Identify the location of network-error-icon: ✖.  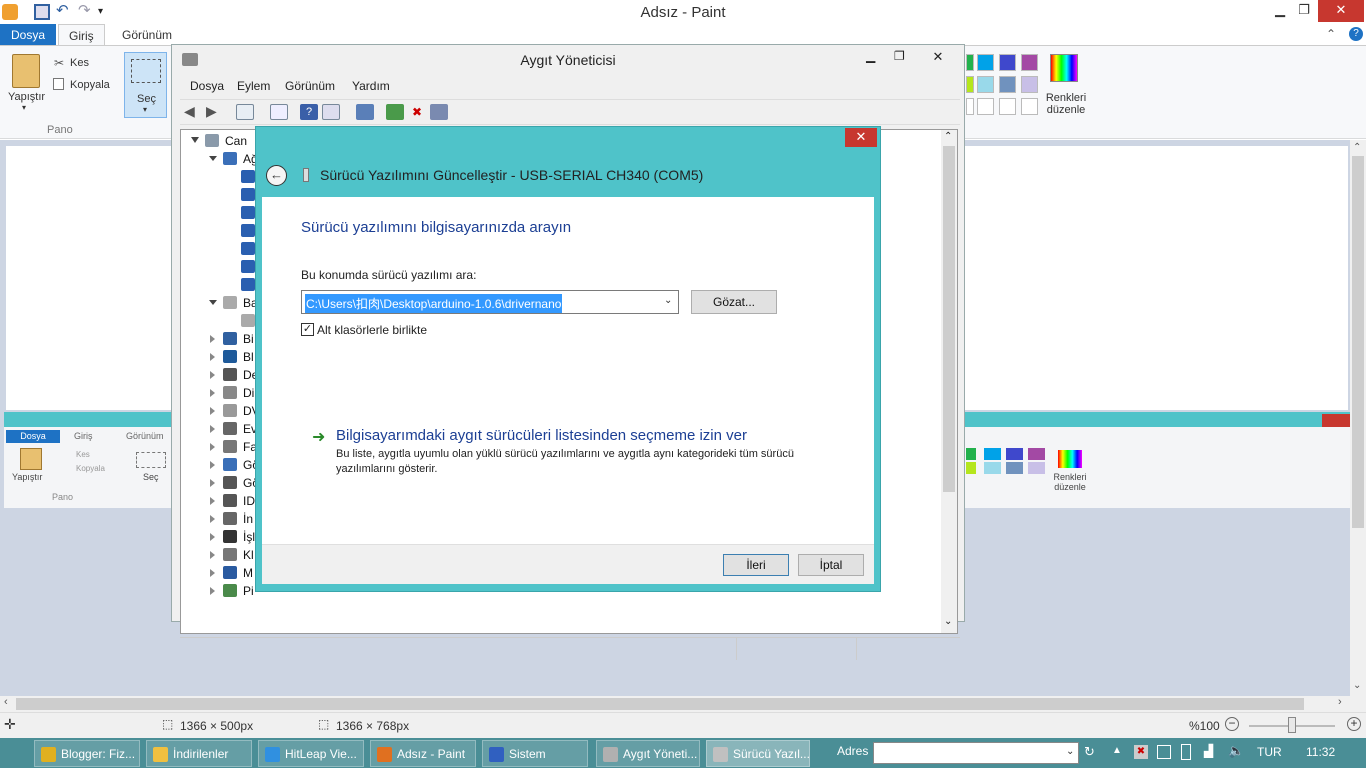
(1141, 752).